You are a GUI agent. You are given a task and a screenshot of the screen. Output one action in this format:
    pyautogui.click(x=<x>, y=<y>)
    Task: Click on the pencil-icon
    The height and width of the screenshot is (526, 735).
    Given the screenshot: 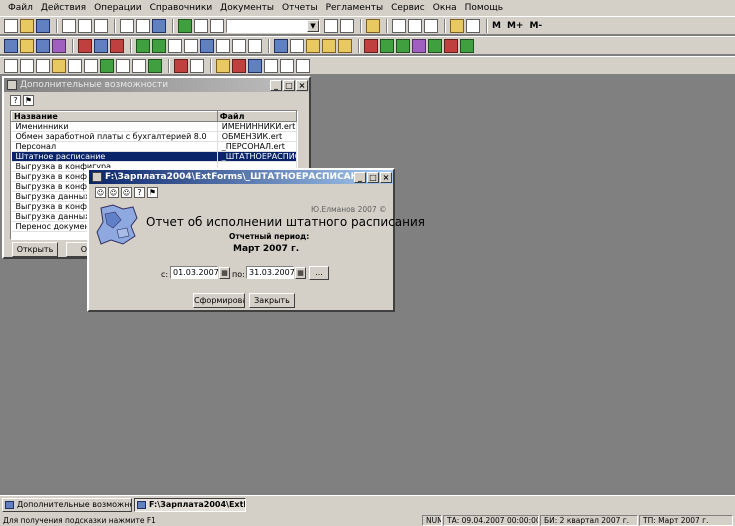 What is the action you would take?
    pyautogui.click(x=85, y=45)
    